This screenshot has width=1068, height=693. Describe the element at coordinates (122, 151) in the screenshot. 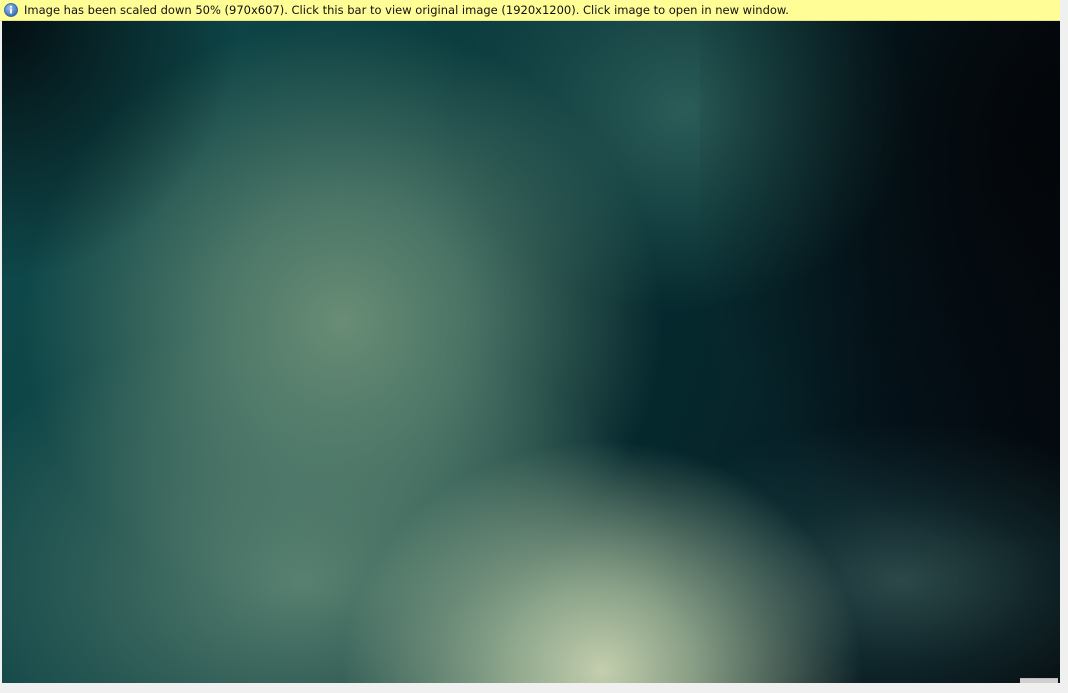

I see `image-shading` at that location.